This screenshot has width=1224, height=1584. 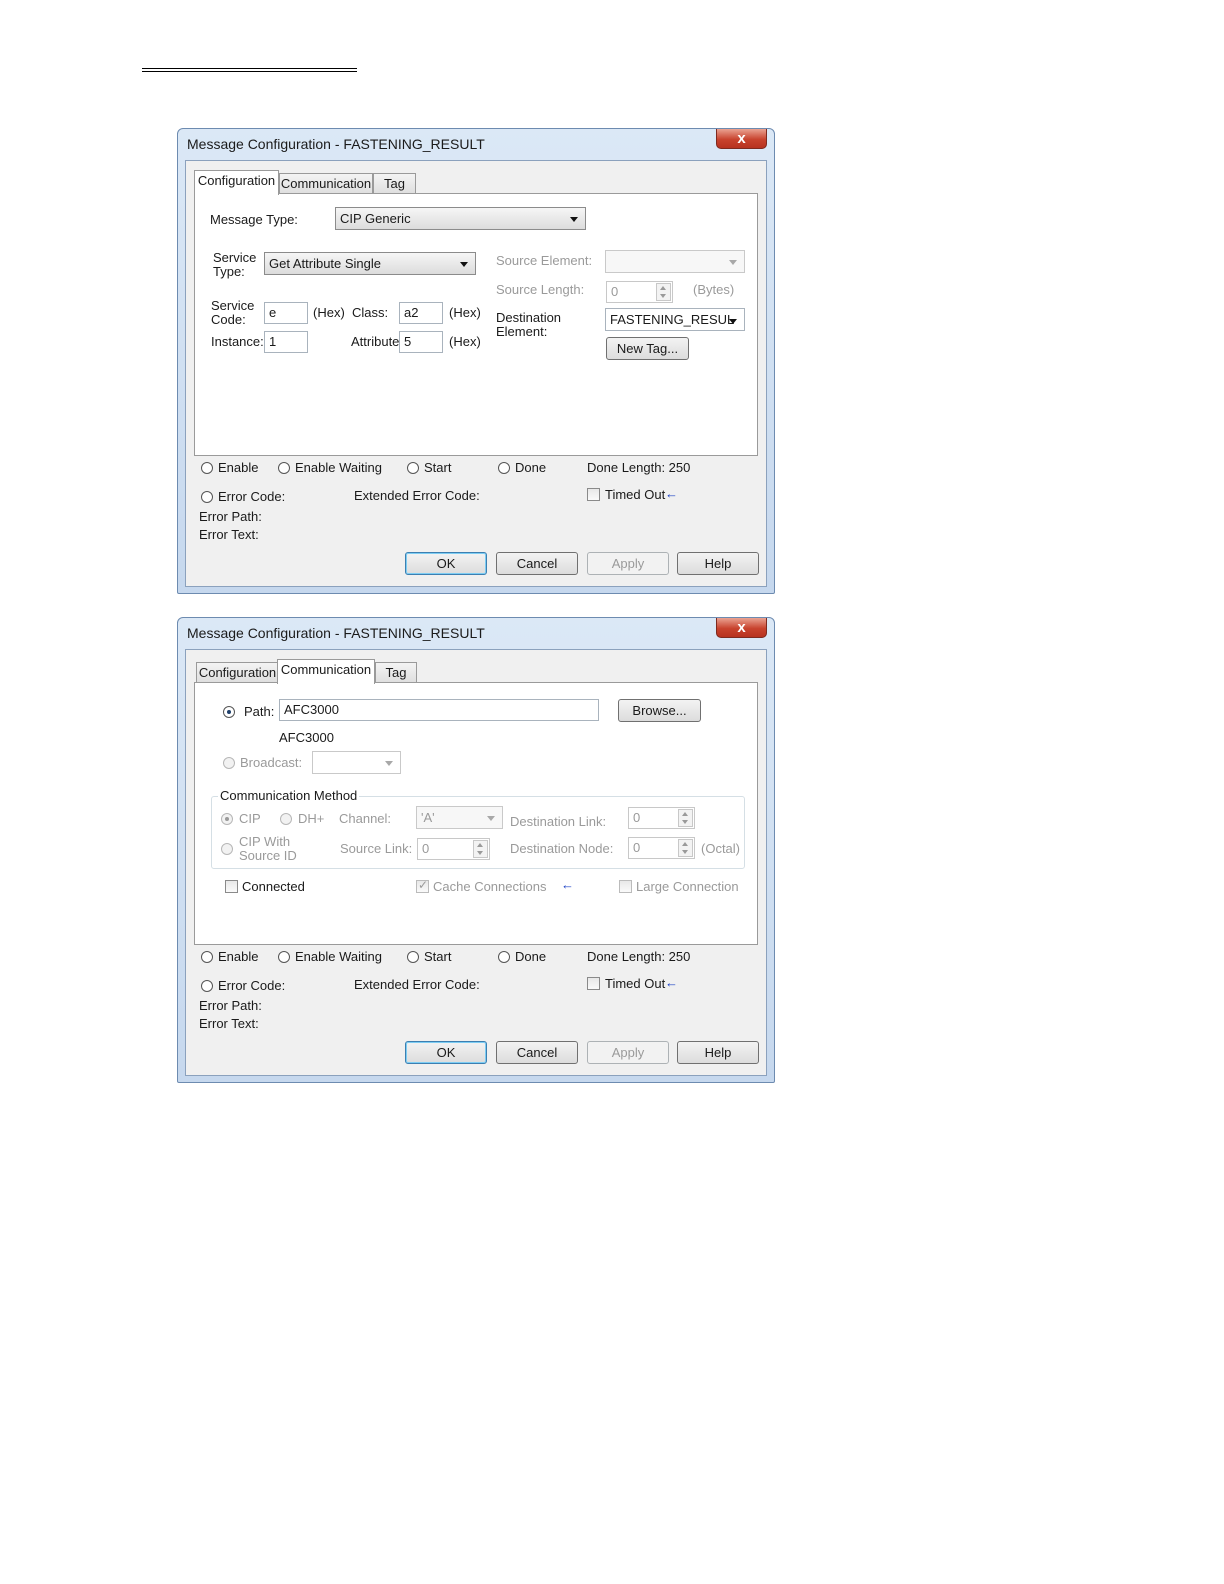 What do you see at coordinates (422, 885) in the screenshot?
I see `cache-connections-checkbox` at bounding box center [422, 885].